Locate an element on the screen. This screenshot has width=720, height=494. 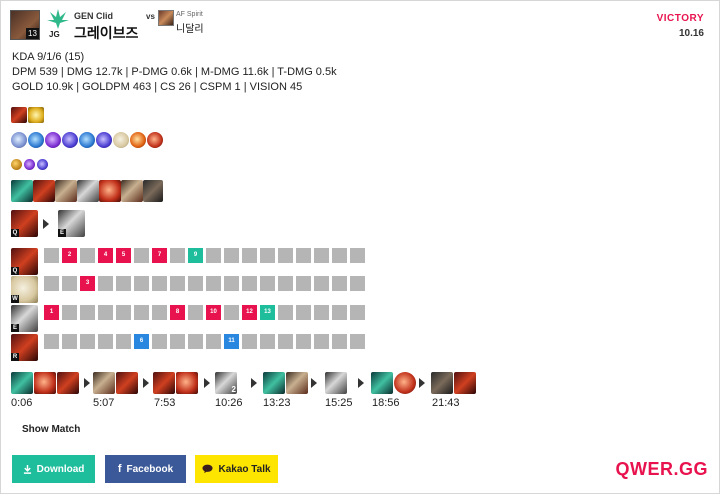
build-time: 5:07 is located at coordinates (104, 403).